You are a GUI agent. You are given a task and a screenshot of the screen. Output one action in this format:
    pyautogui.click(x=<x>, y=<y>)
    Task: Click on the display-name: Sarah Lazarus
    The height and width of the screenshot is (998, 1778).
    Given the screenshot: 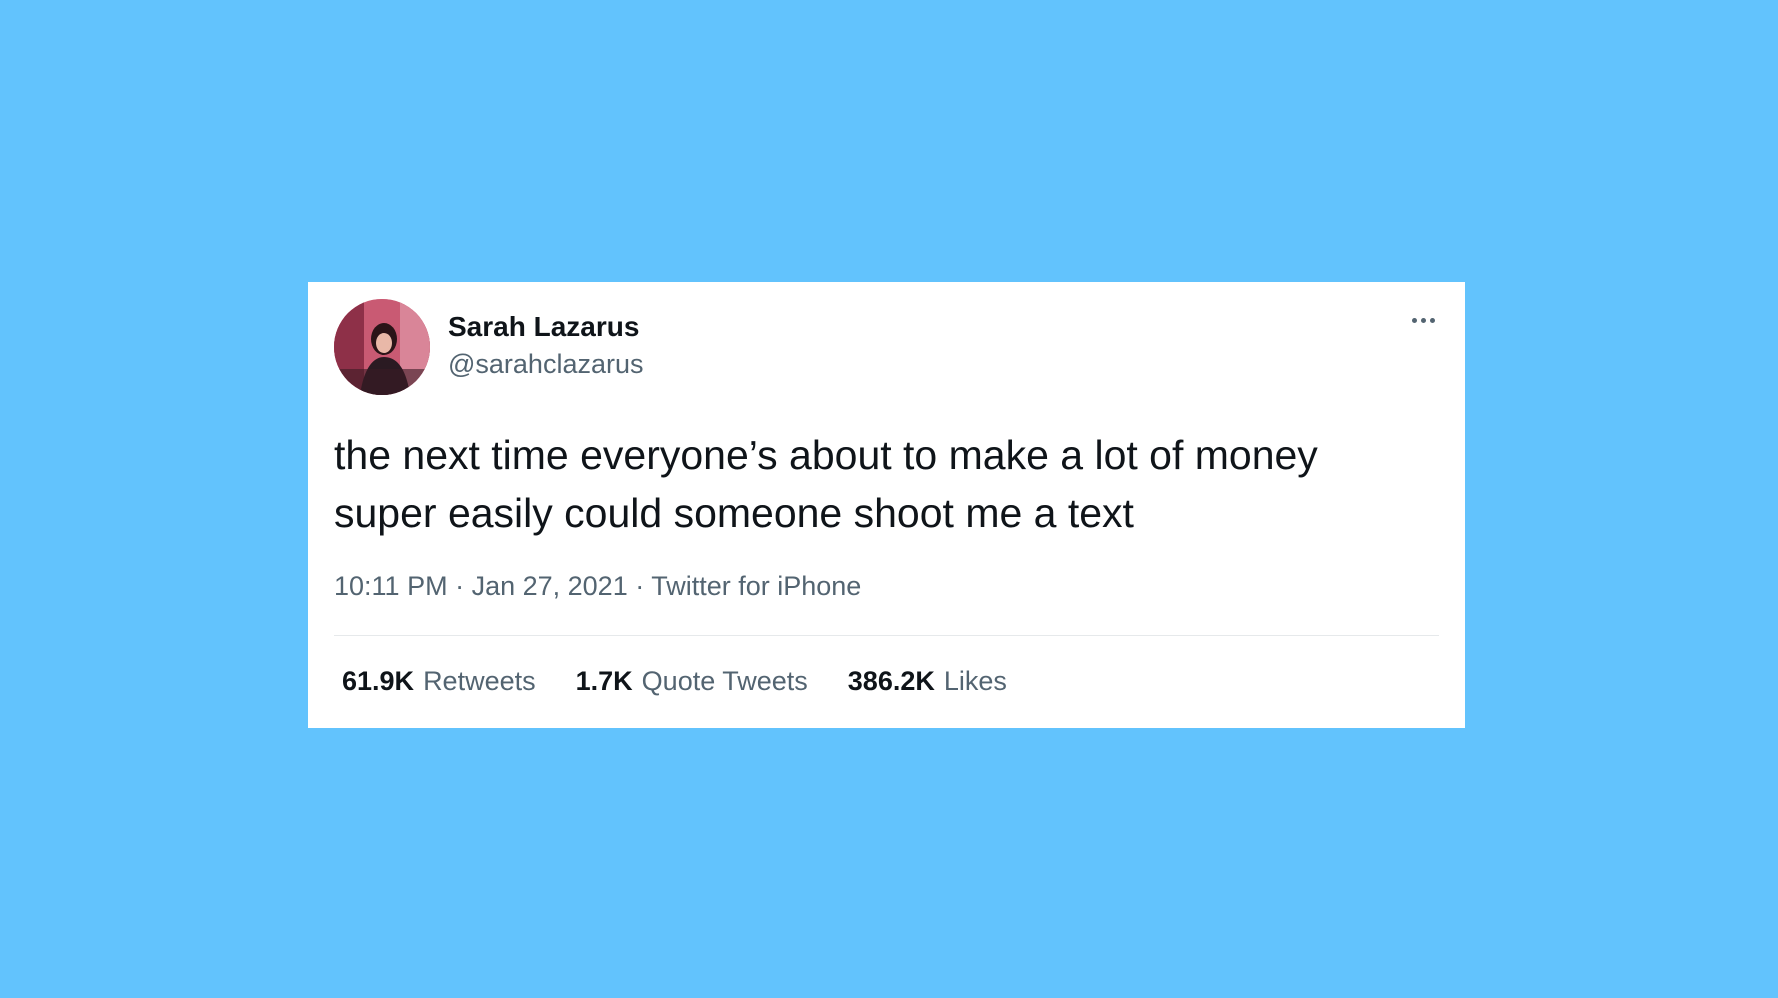 What is the action you would take?
    pyautogui.click(x=543, y=327)
    